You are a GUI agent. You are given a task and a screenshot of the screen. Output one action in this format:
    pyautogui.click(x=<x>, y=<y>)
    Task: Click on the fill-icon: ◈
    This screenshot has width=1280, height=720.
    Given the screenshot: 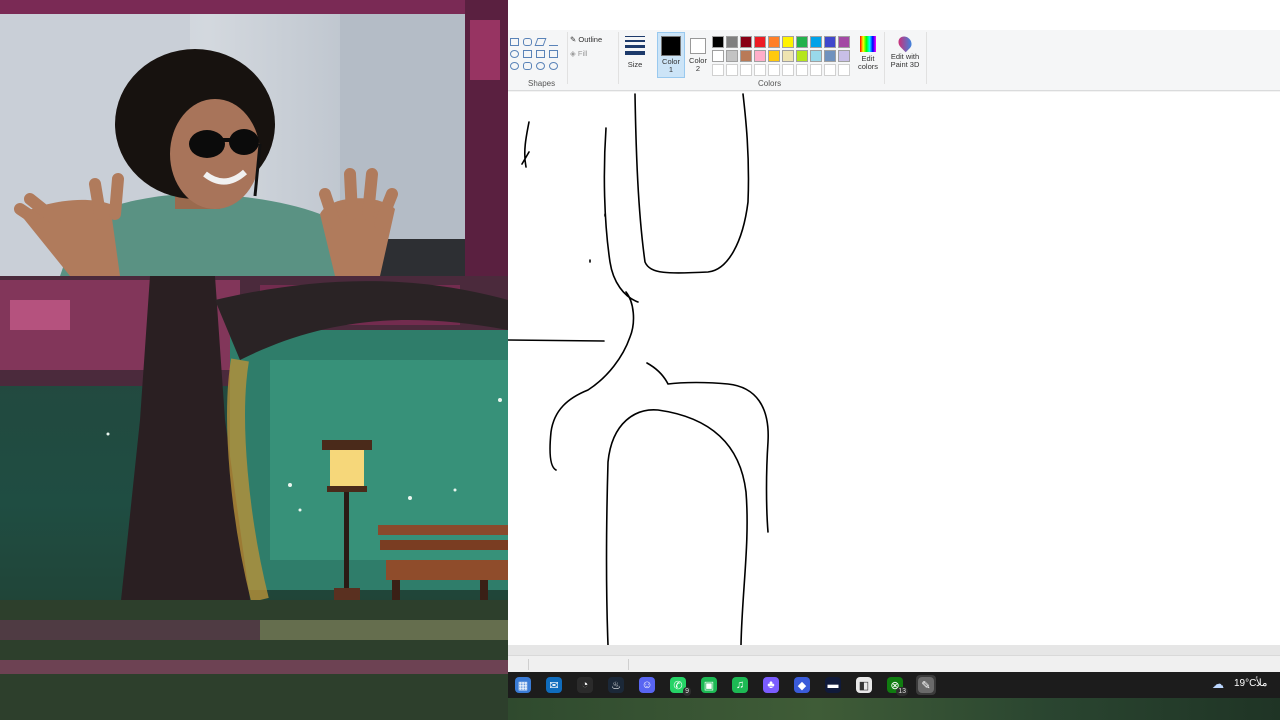 What is the action you would take?
    pyautogui.click(x=574, y=53)
    